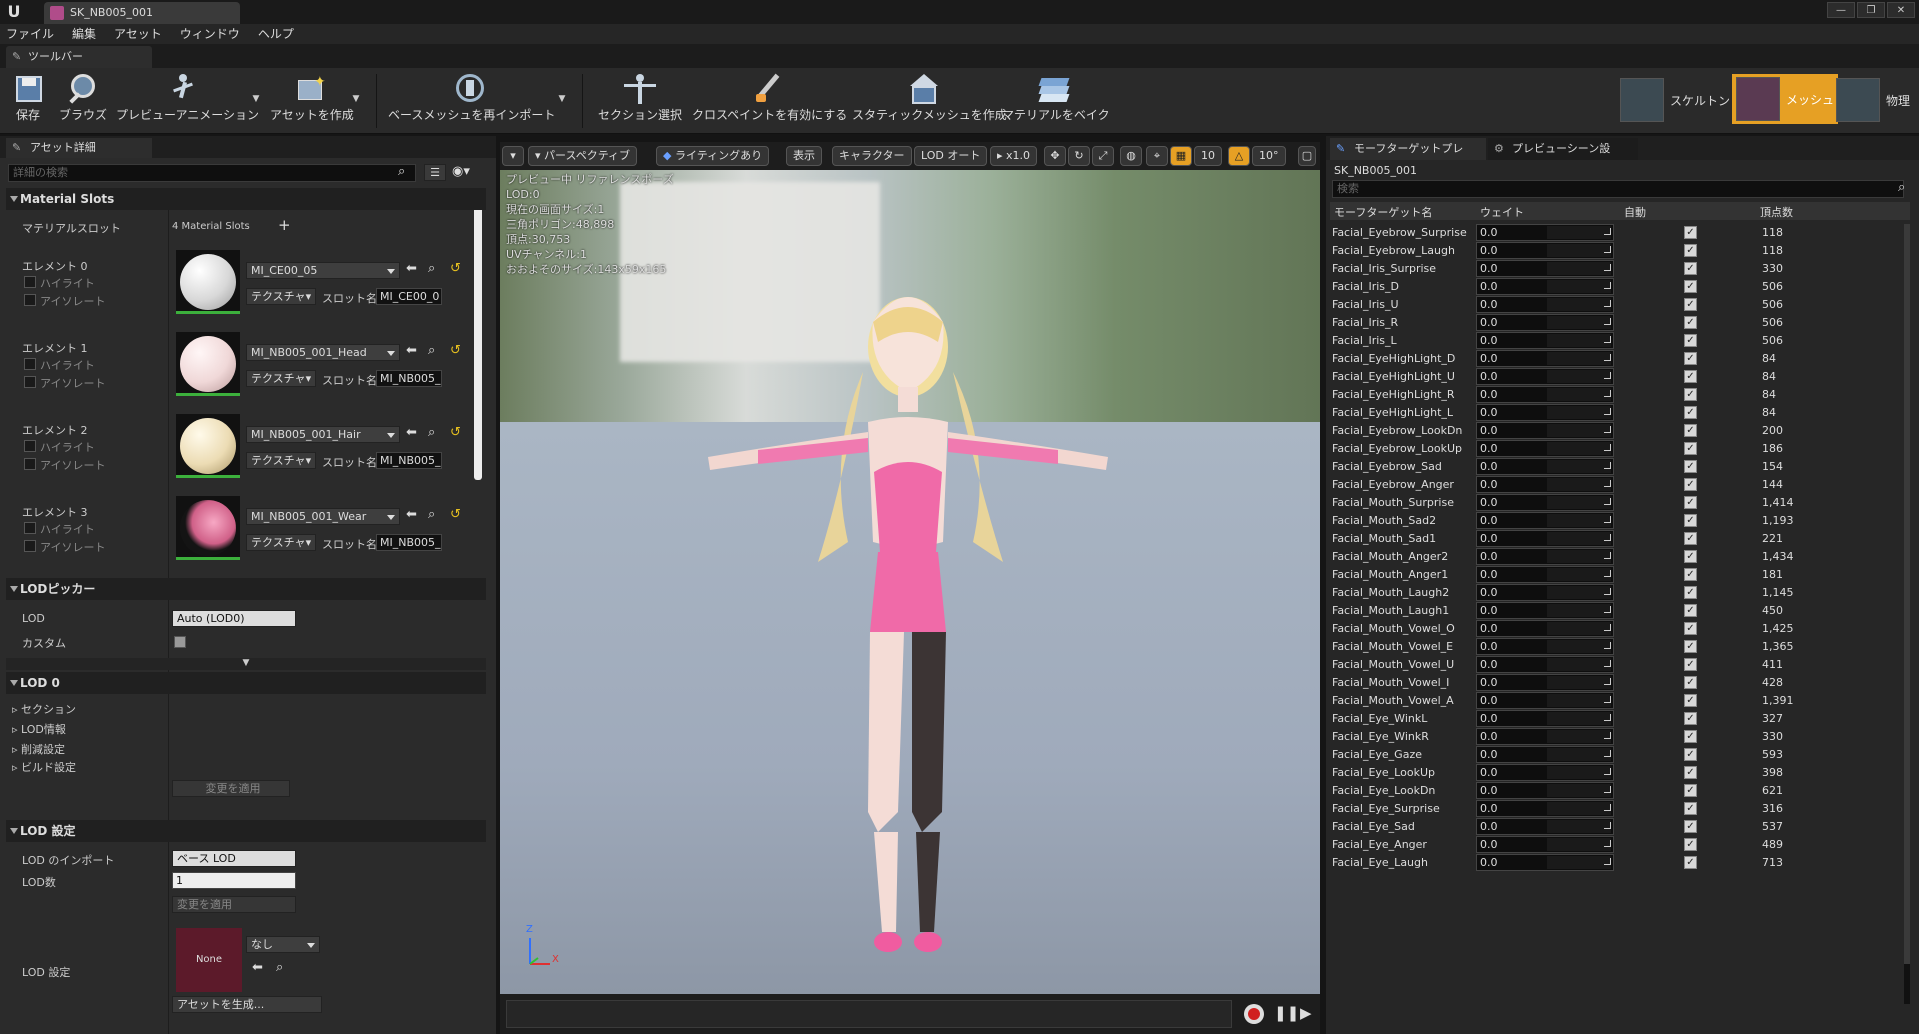 The height and width of the screenshot is (1034, 1919). What do you see at coordinates (1618, 189) in the screenshot?
I see `morph-search-input: 検索` at bounding box center [1618, 189].